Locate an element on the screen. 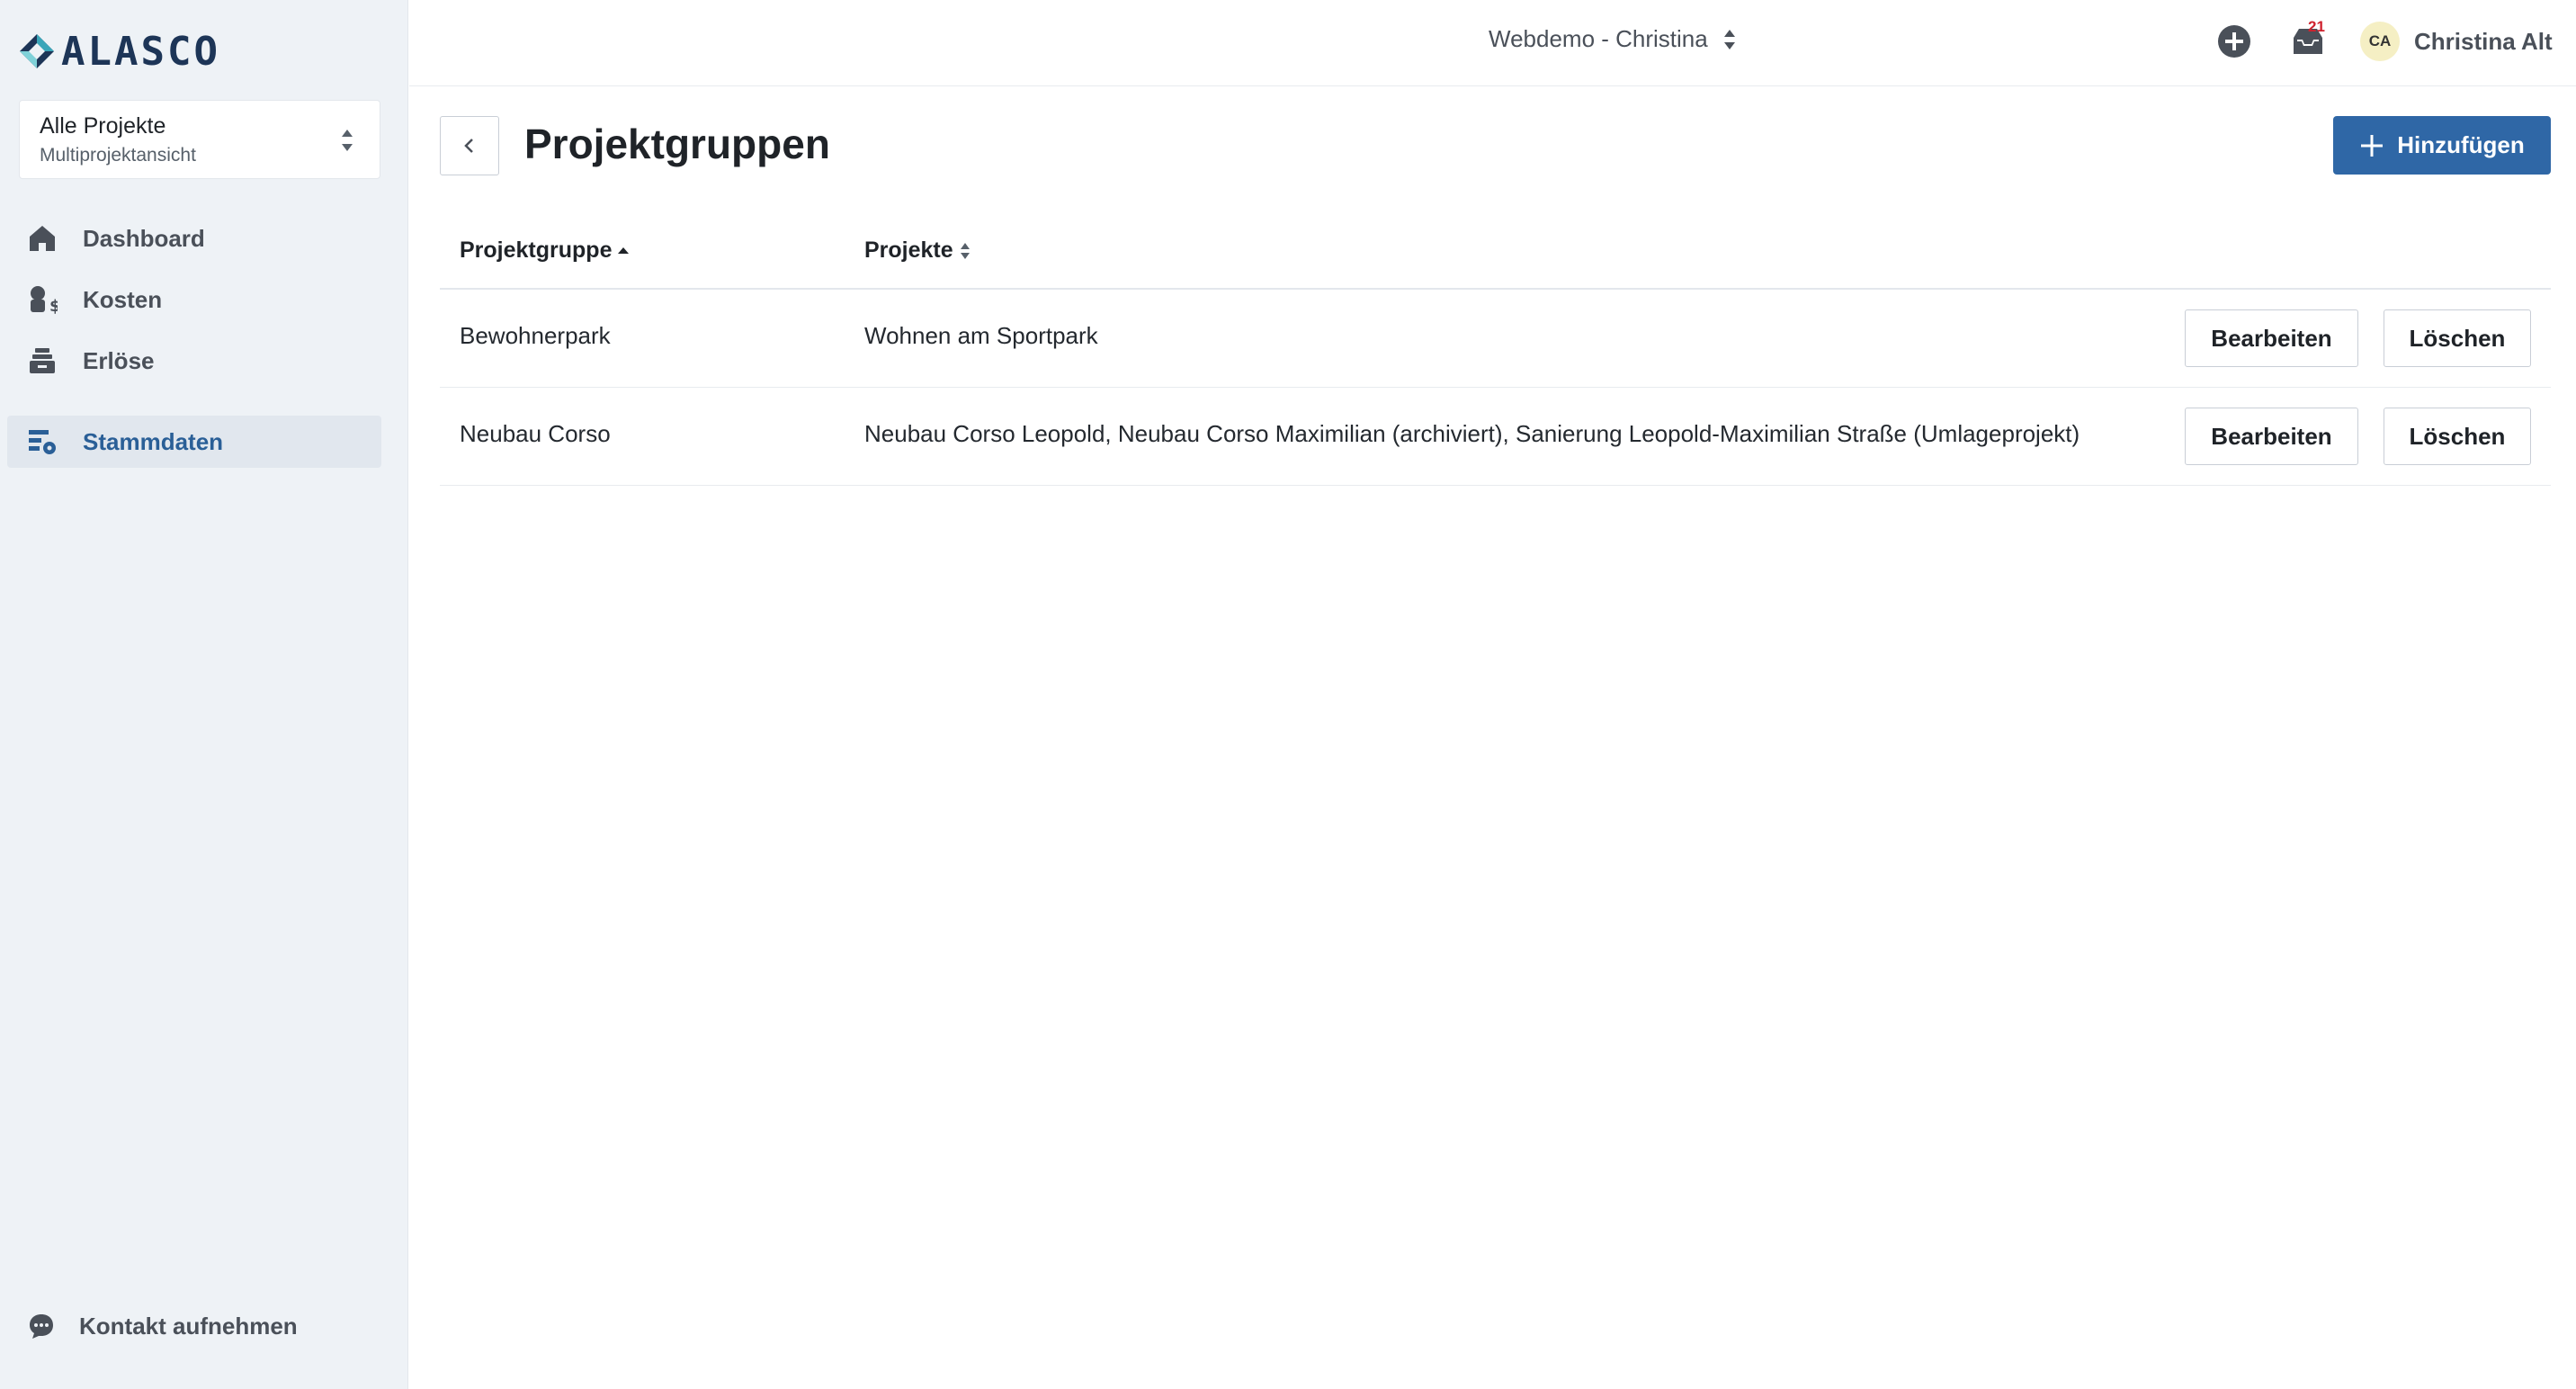 This screenshot has width=2576, height=1389. page-title: Projektgruppen is located at coordinates (677, 144).